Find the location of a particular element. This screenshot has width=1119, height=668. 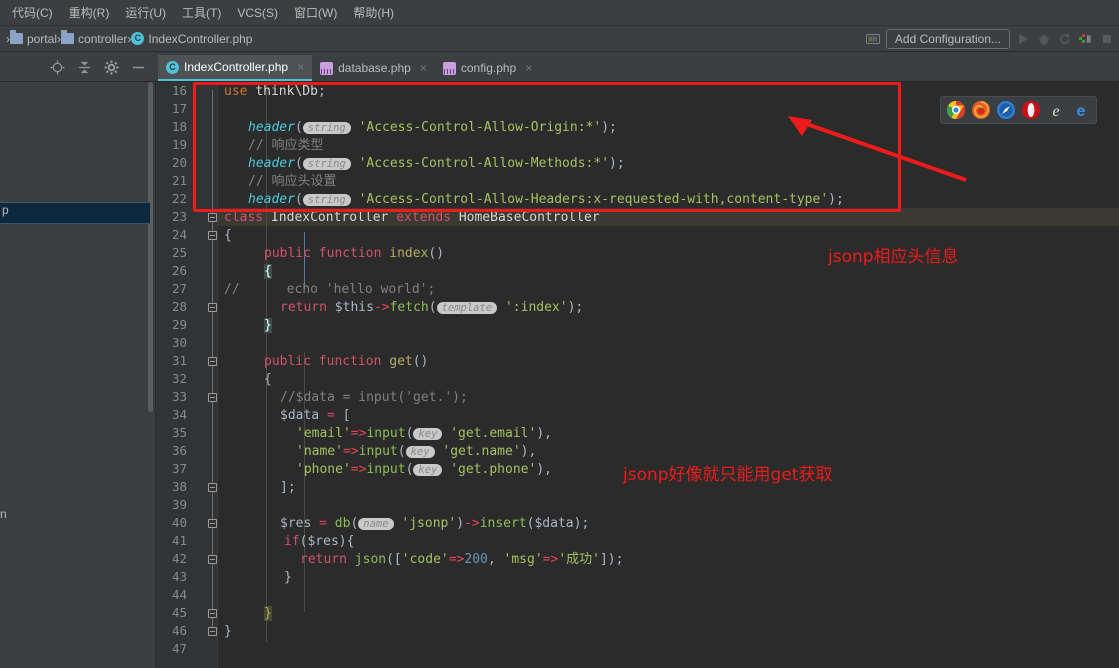

menu-refactor: 重构(R) is located at coordinates (89, 12).